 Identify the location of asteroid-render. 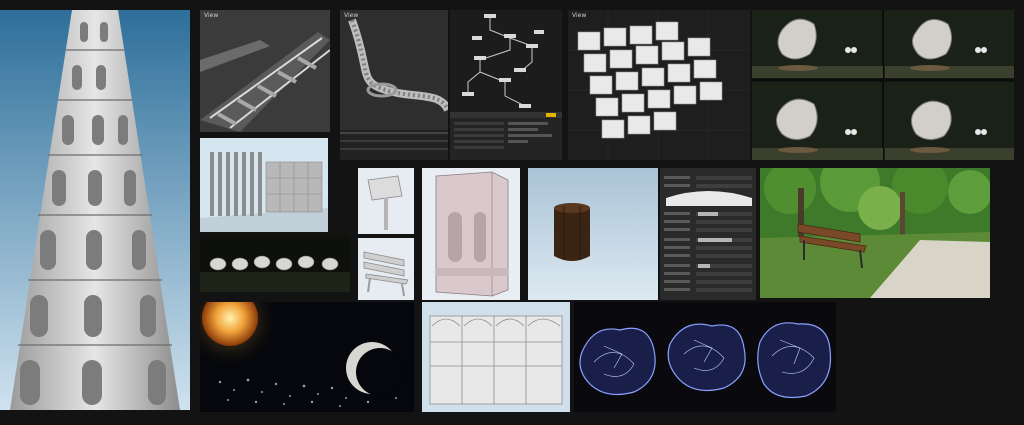
(705, 357).